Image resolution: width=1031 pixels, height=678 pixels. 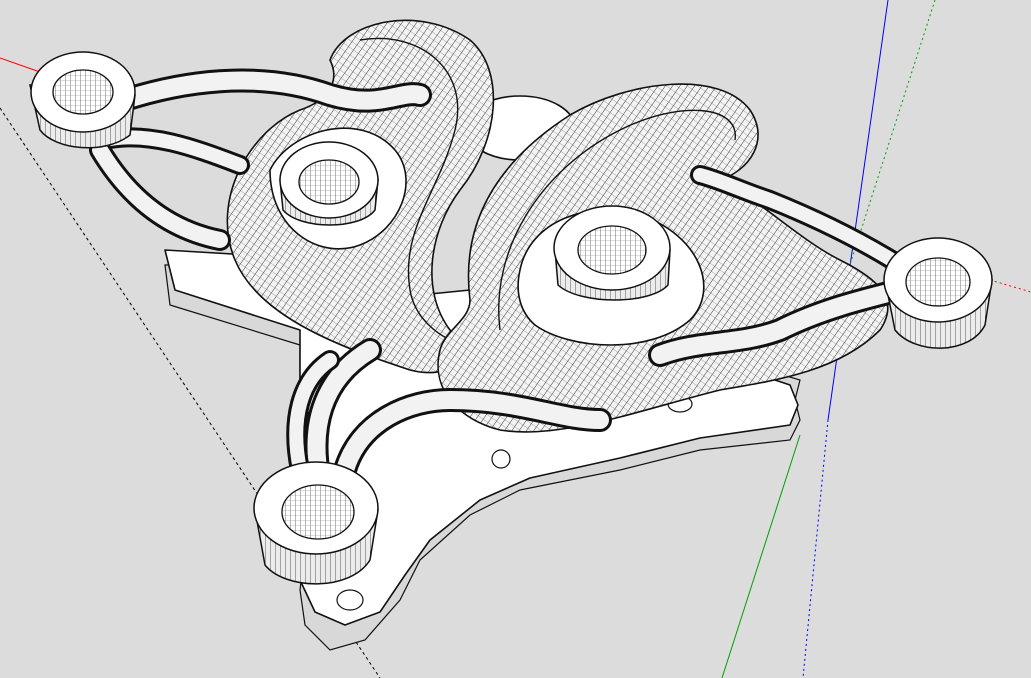 I want to click on green-axis, so click(x=761, y=556).